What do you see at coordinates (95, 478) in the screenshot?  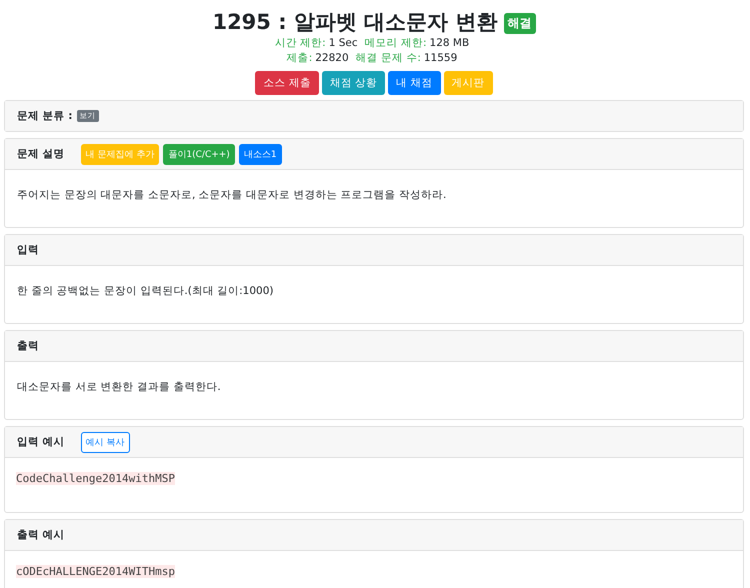 I see `sample-code: CodeChallenge2014withMSP` at bounding box center [95, 478].